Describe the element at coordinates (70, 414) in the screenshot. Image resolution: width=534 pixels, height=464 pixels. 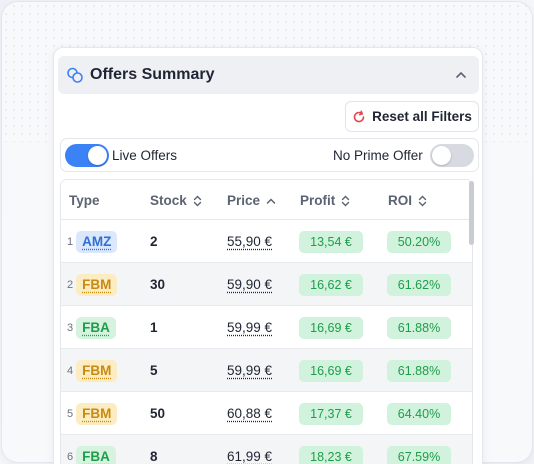
I see `row-index: 5` at that location.